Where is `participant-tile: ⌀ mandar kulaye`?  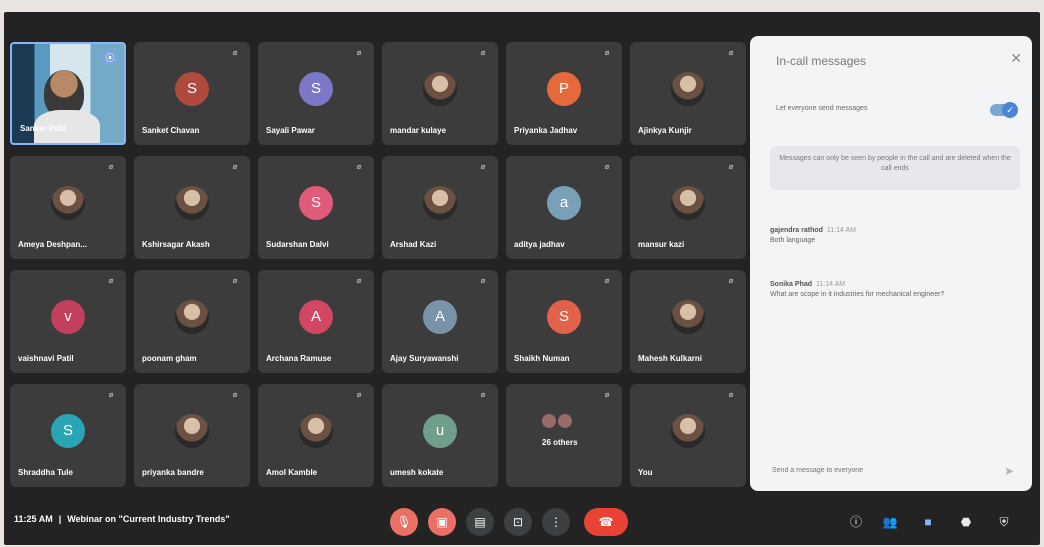 participant-tile: ⌀ mandar kulaye is located at coordinates (440, 93).